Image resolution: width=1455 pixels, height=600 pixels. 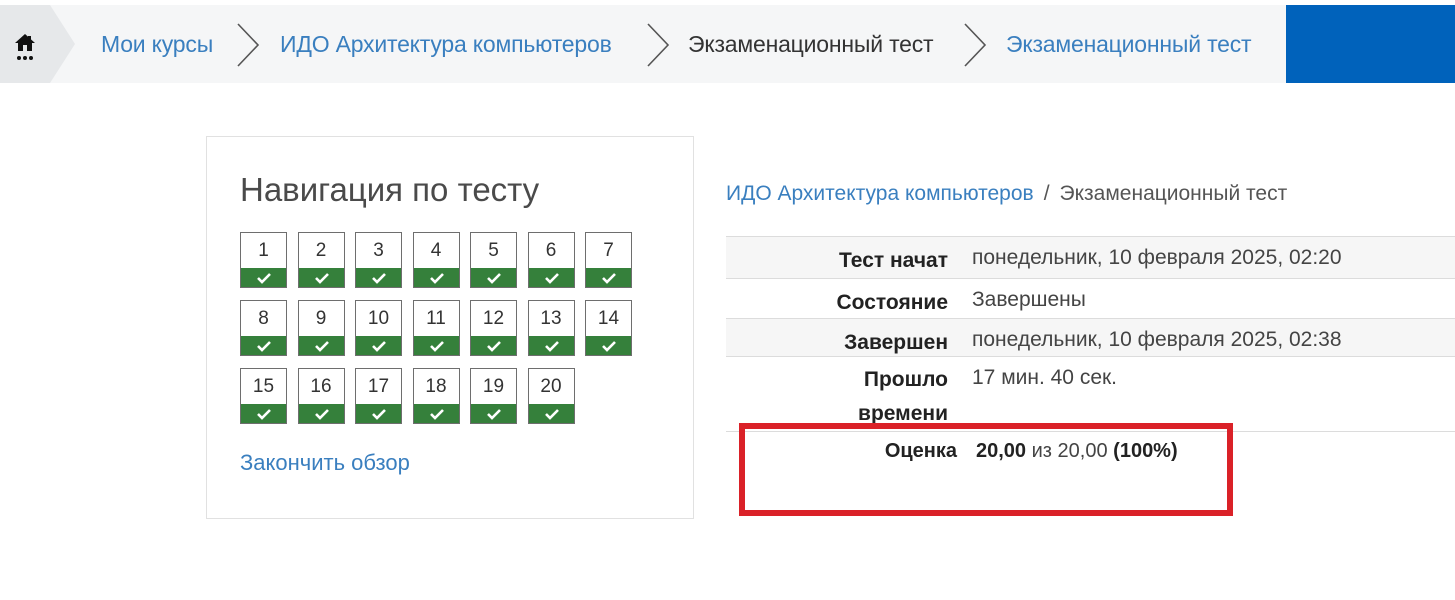 What do you see at coordinates (321, 386) in the screenshot?
I see `question-number: 16` at bounding box center [321, 386].